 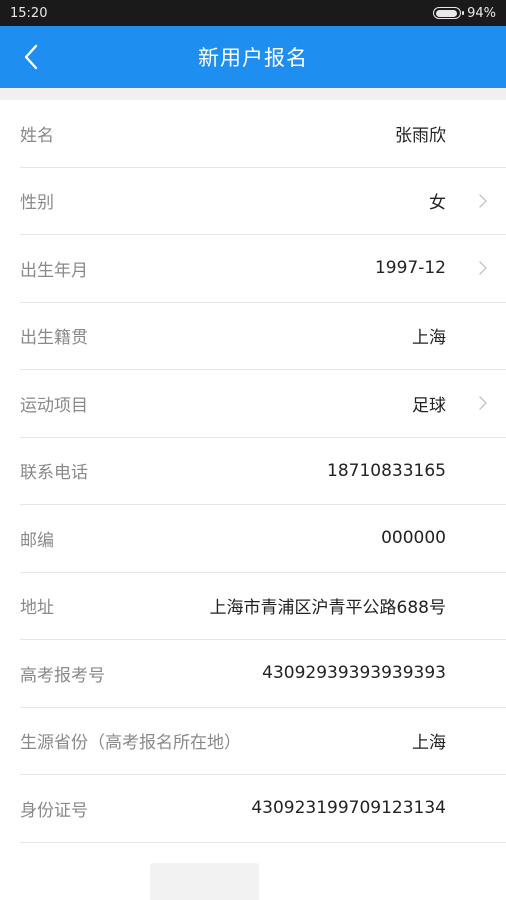 I want to click on row-value: 430923199709123134, so click(x=348, y=808).